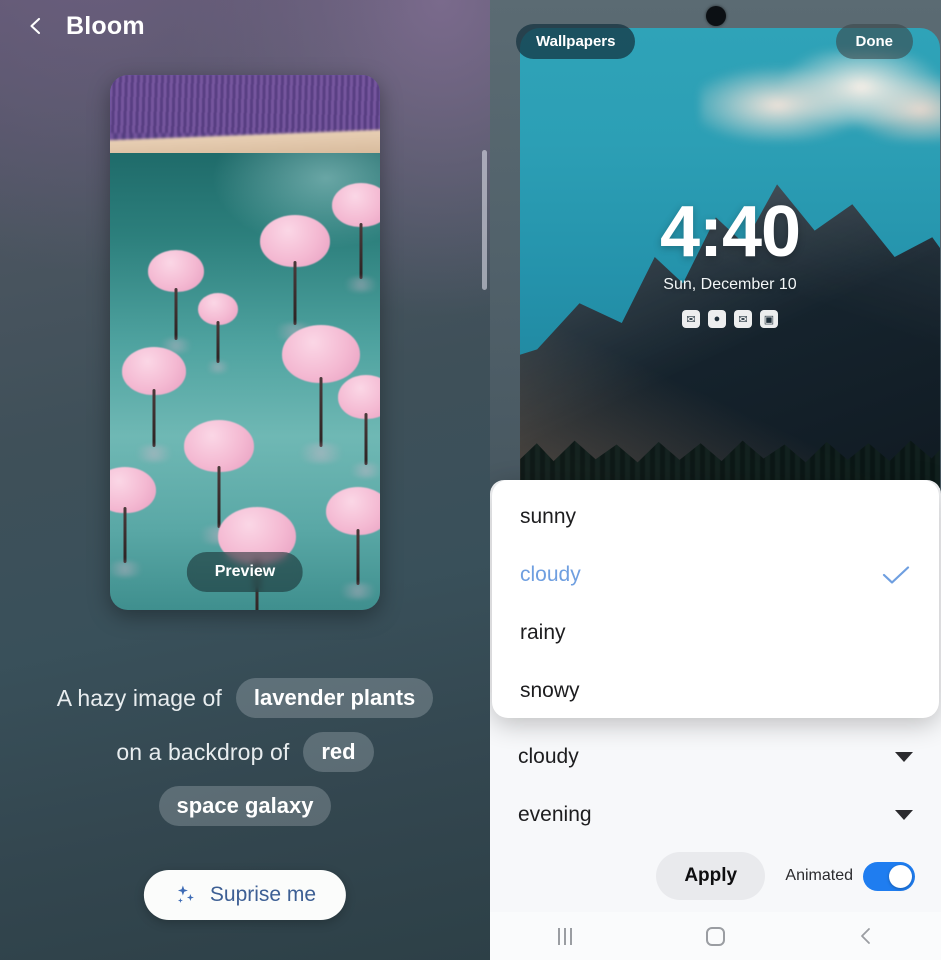  Describe the element at coordinates (263, 894) in the screenshot. I see `surprise-me-label: Suprise me` at that location.